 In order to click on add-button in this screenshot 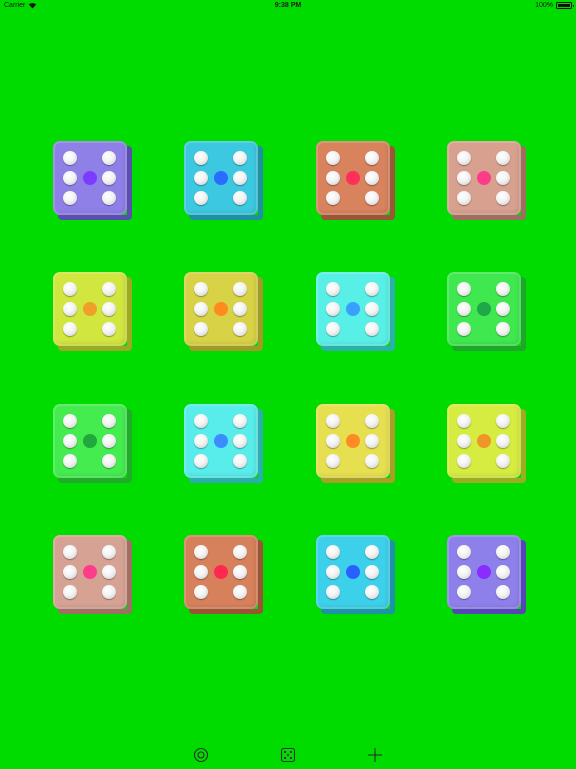, I will do `click(375, 755)`.